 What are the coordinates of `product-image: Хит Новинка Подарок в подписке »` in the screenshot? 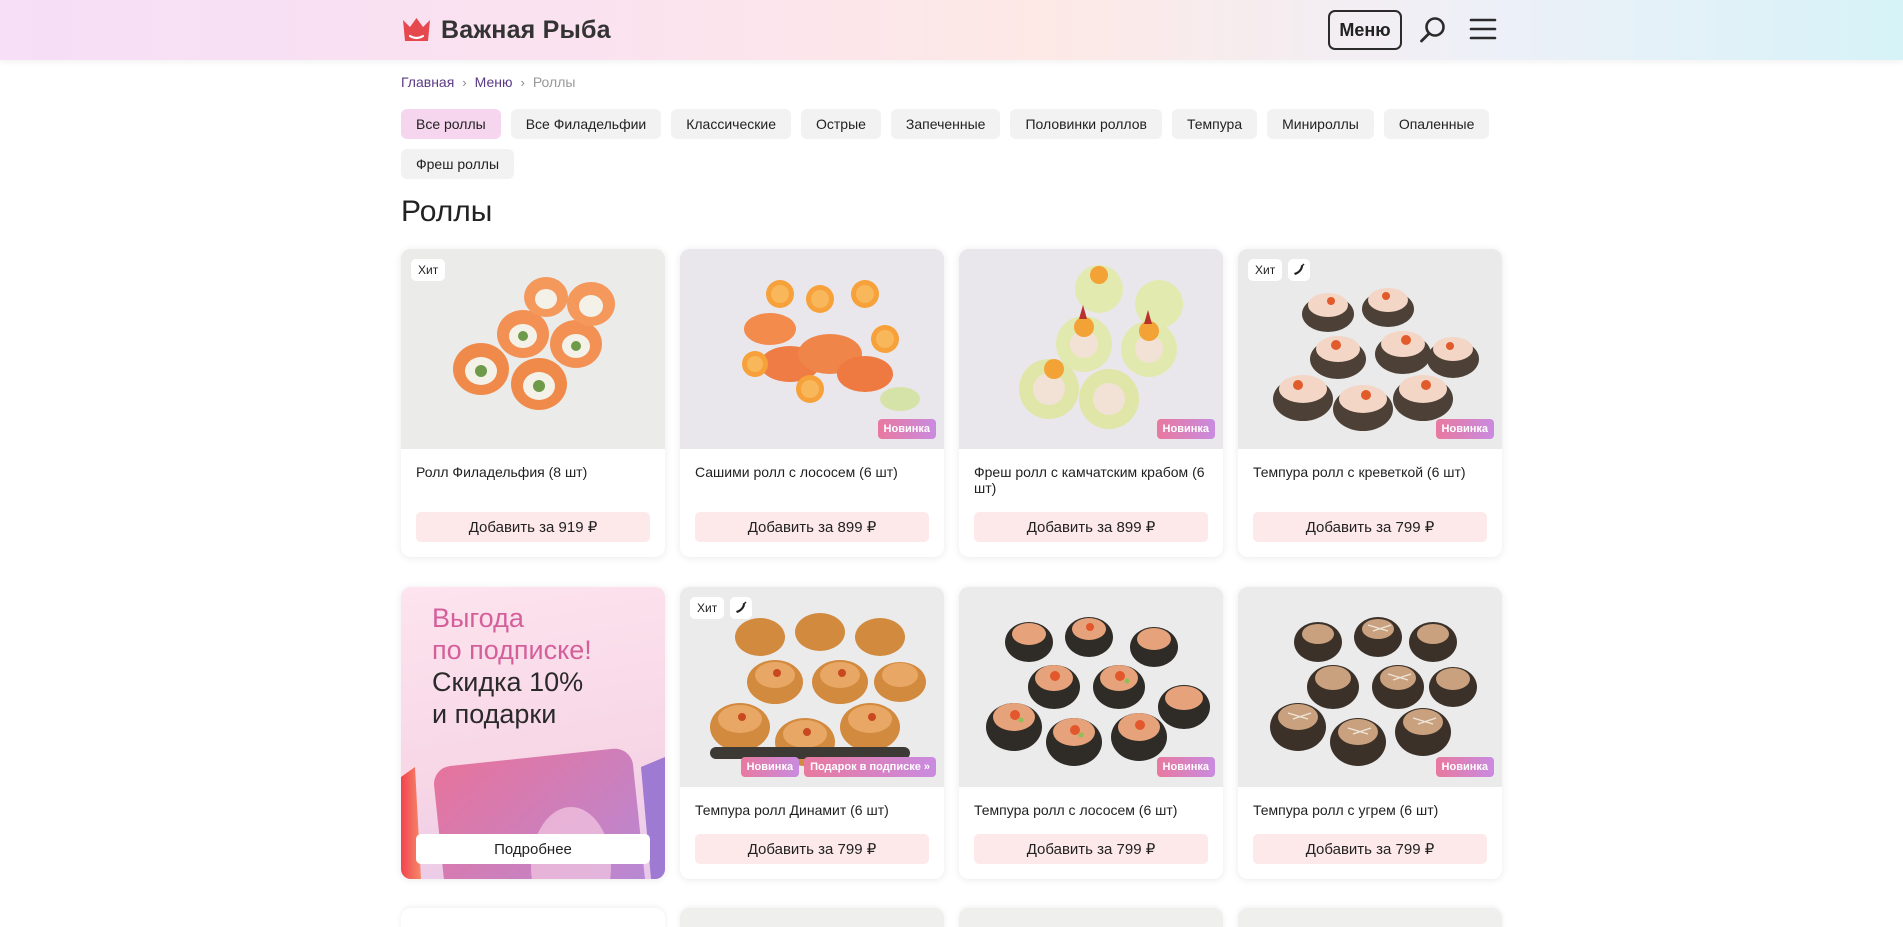 It's located at (812, 687).